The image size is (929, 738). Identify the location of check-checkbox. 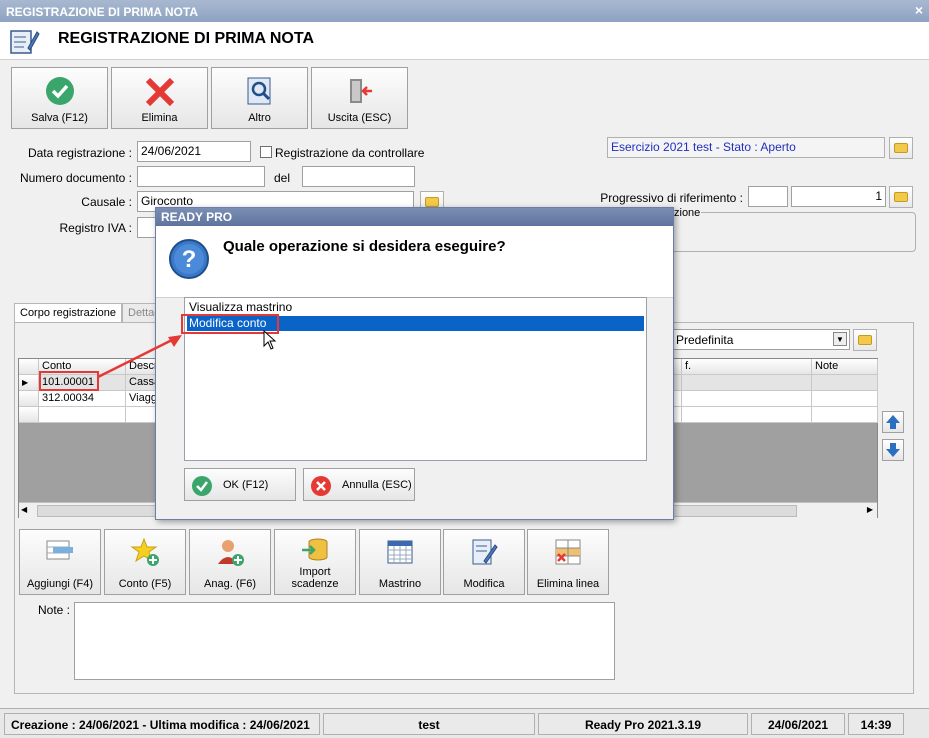
(266, 152).